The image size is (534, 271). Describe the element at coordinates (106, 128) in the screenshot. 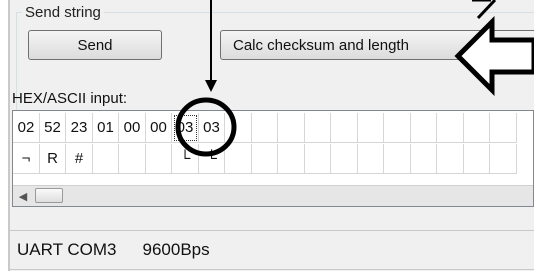

I see `hex-cell: 01` at that location.